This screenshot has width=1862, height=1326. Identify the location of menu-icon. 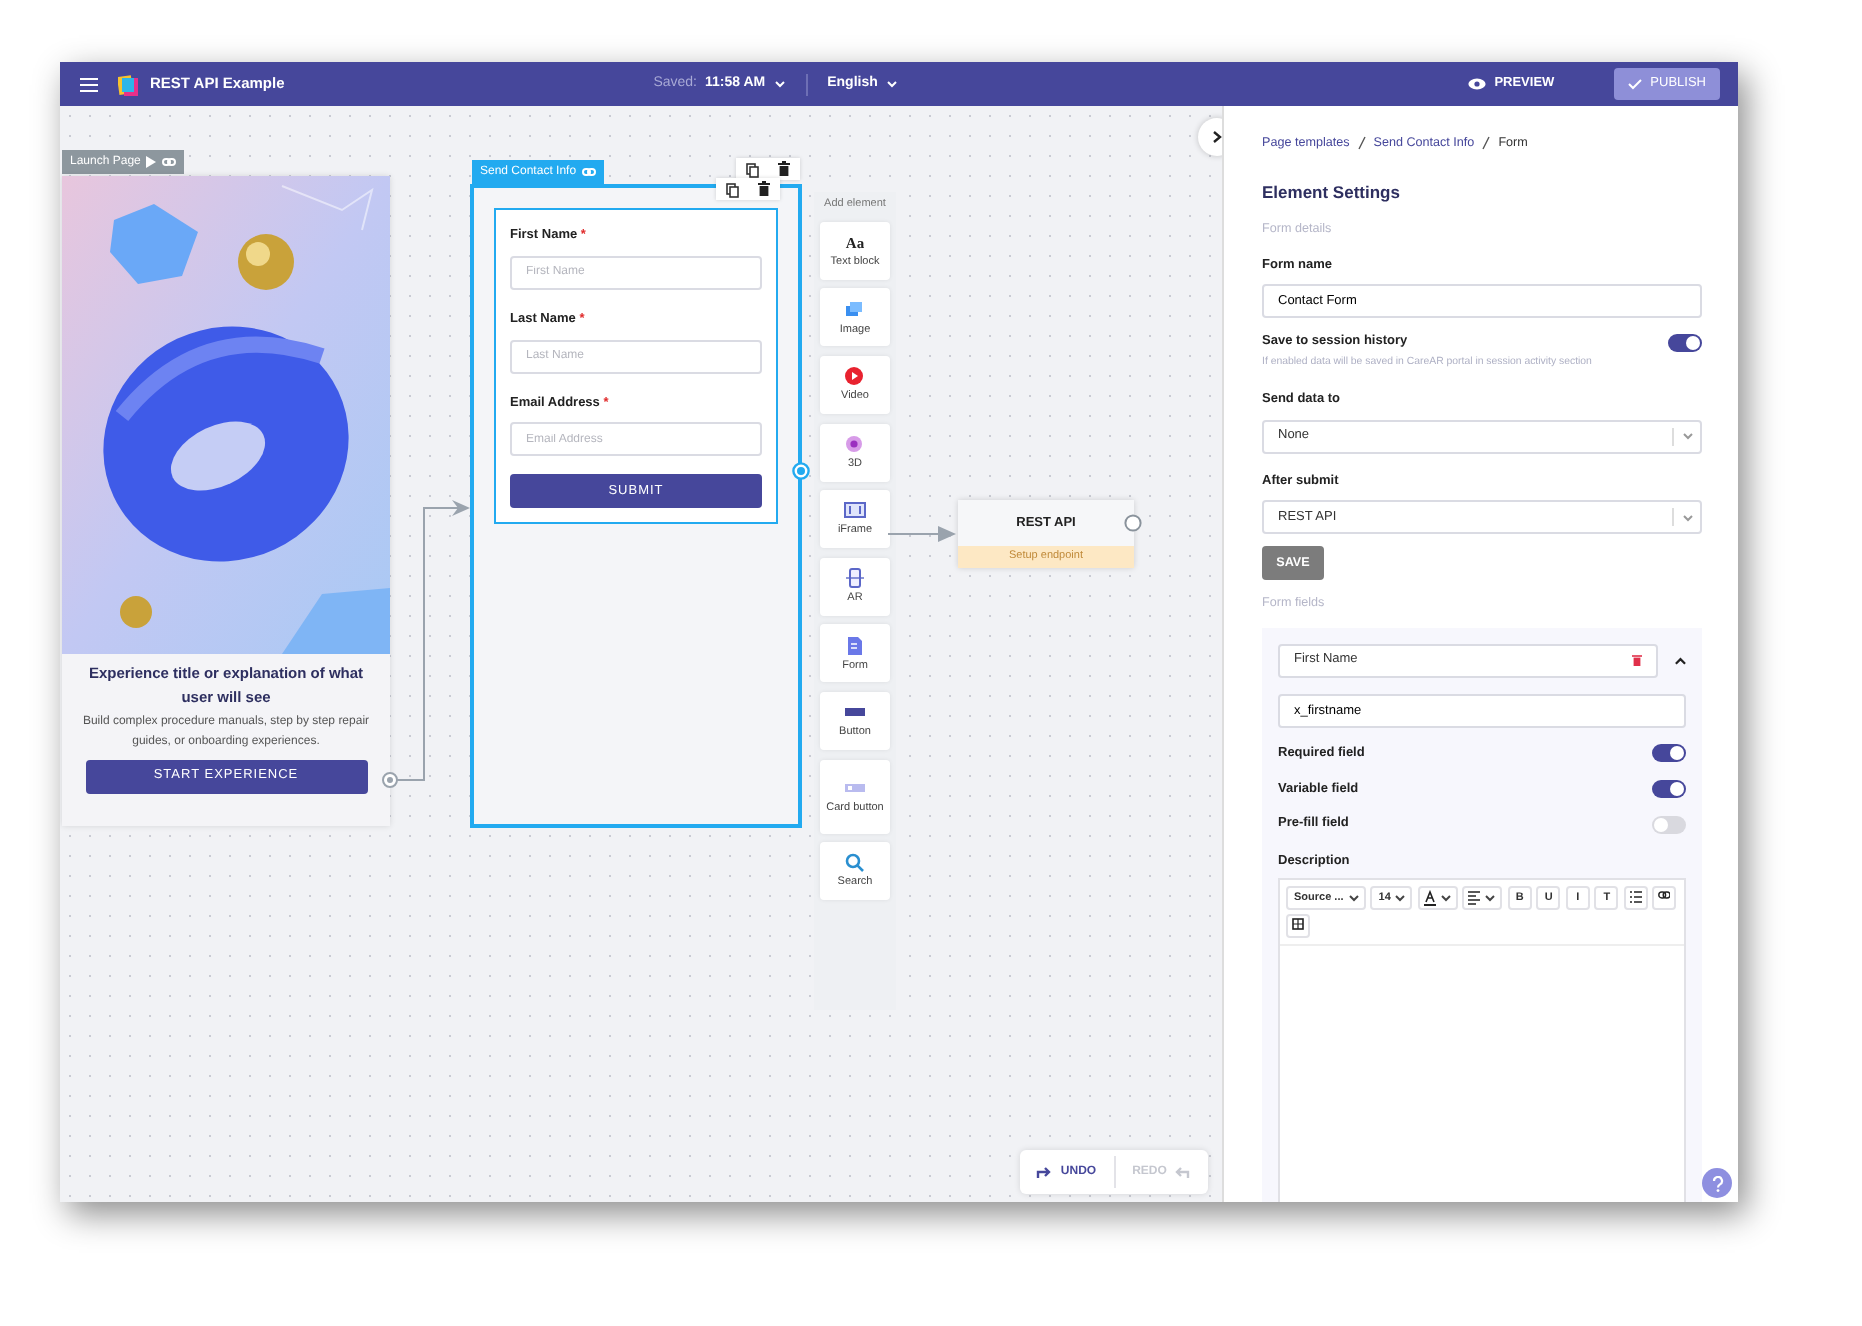
(89, 84).